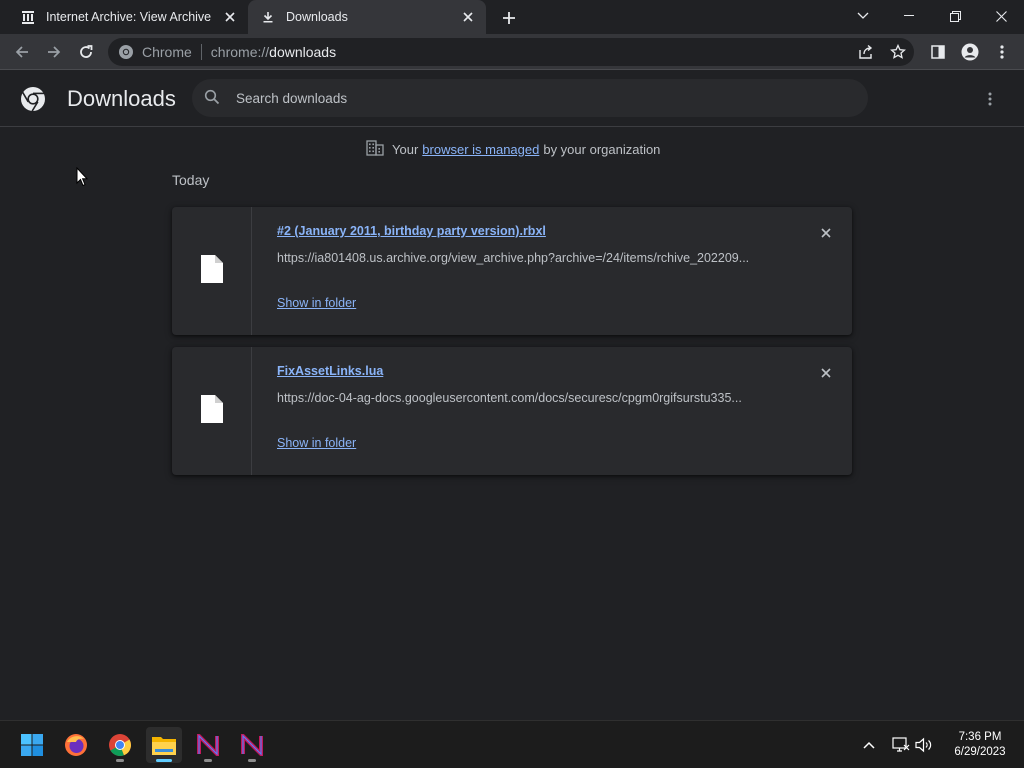 This screenshot has width=1024, height=768. I want to click on clock-date: 6/29/2023, so click(980, 752).